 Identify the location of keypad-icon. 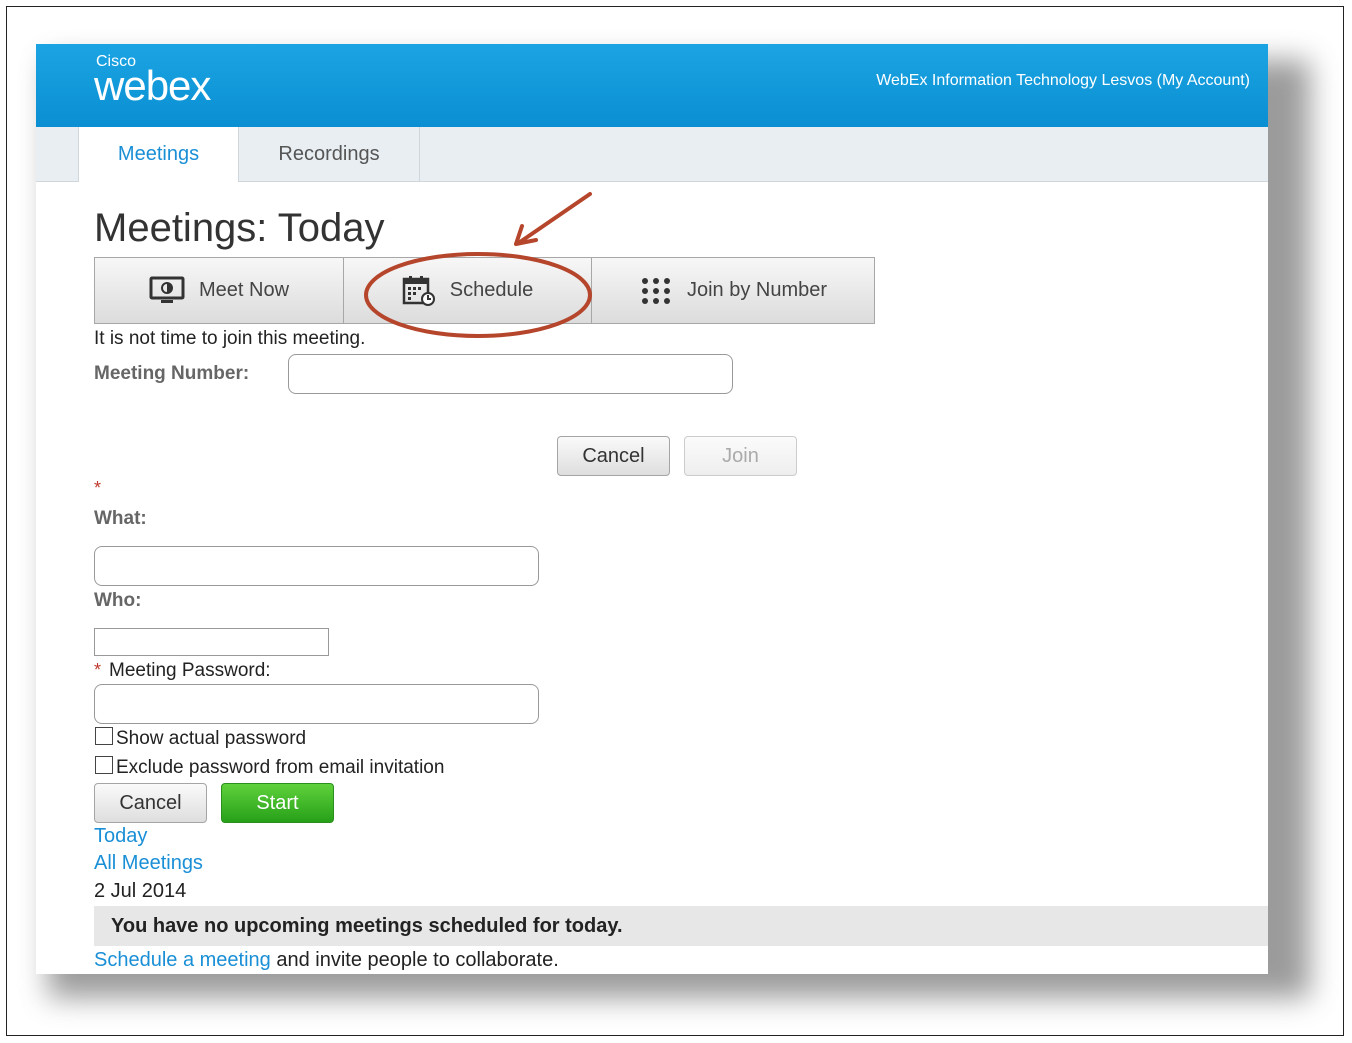
(655, 290).